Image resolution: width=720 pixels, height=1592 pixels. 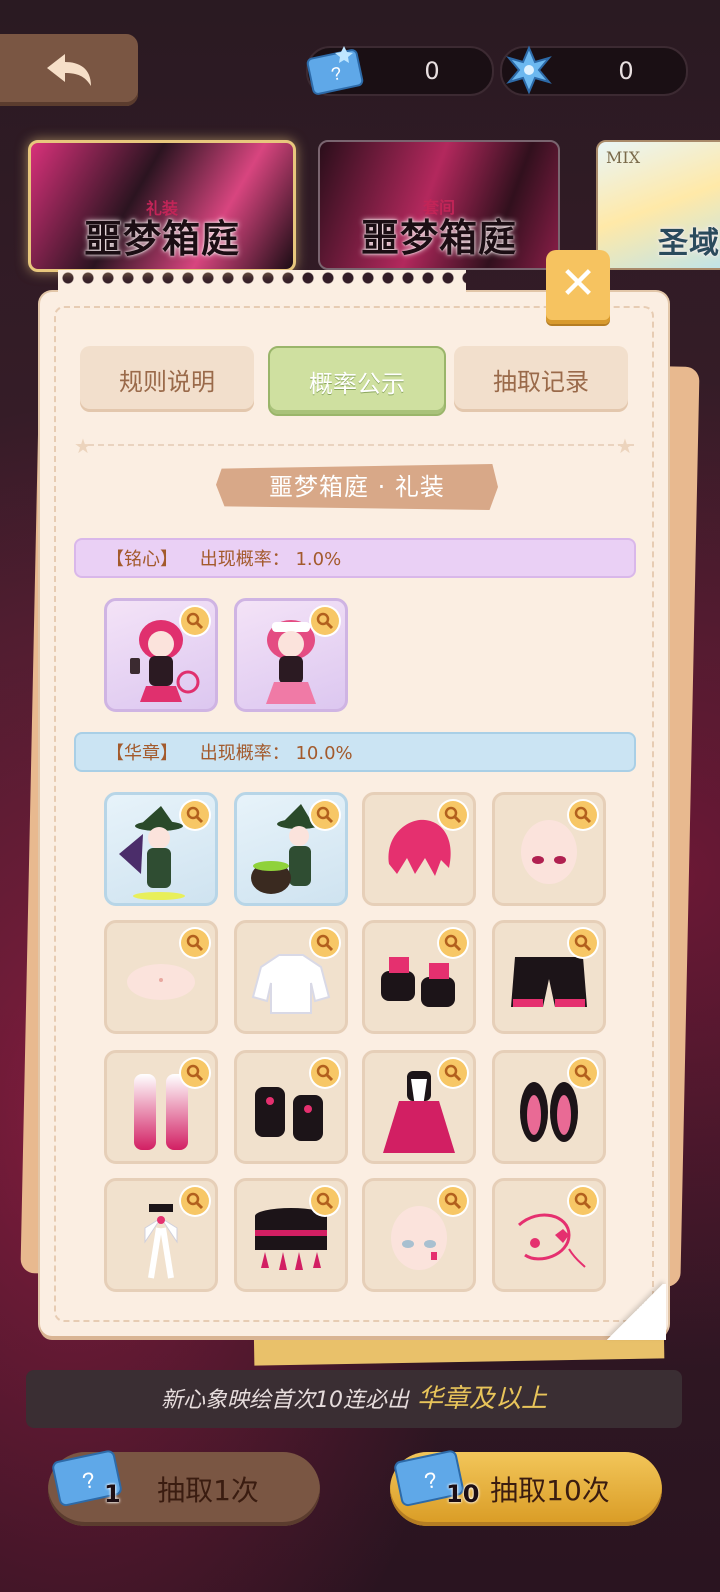 What do you see at coordinates (357, 487) in the screenshot?
I see `pool-title: 噩梦箱庭 · 礼装` at bounding box center [357, 487].